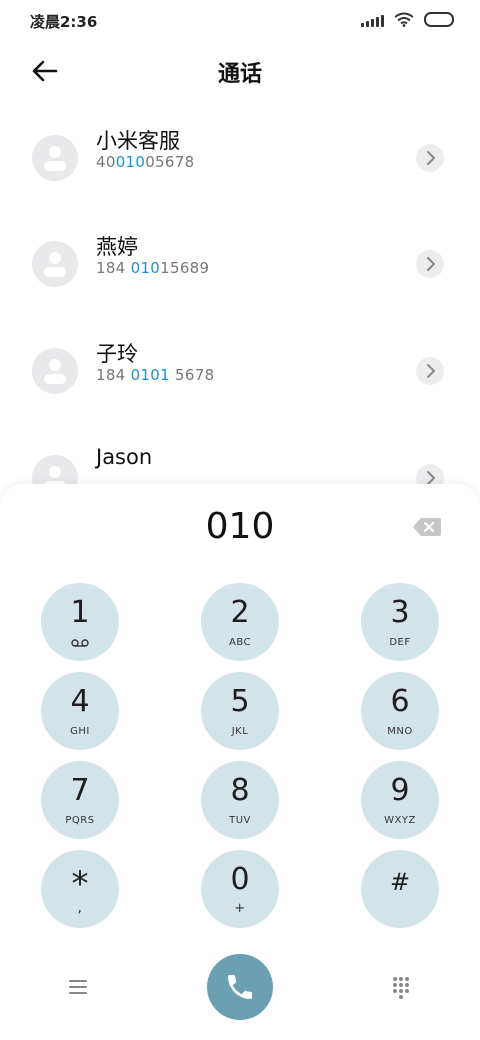 Image resolution: width=480 pixels, height=1040 pixels. What do you see at coordinates (80, 643) in the screenshot?
I see `voicemail-icon` at bounding box center [80, 643].